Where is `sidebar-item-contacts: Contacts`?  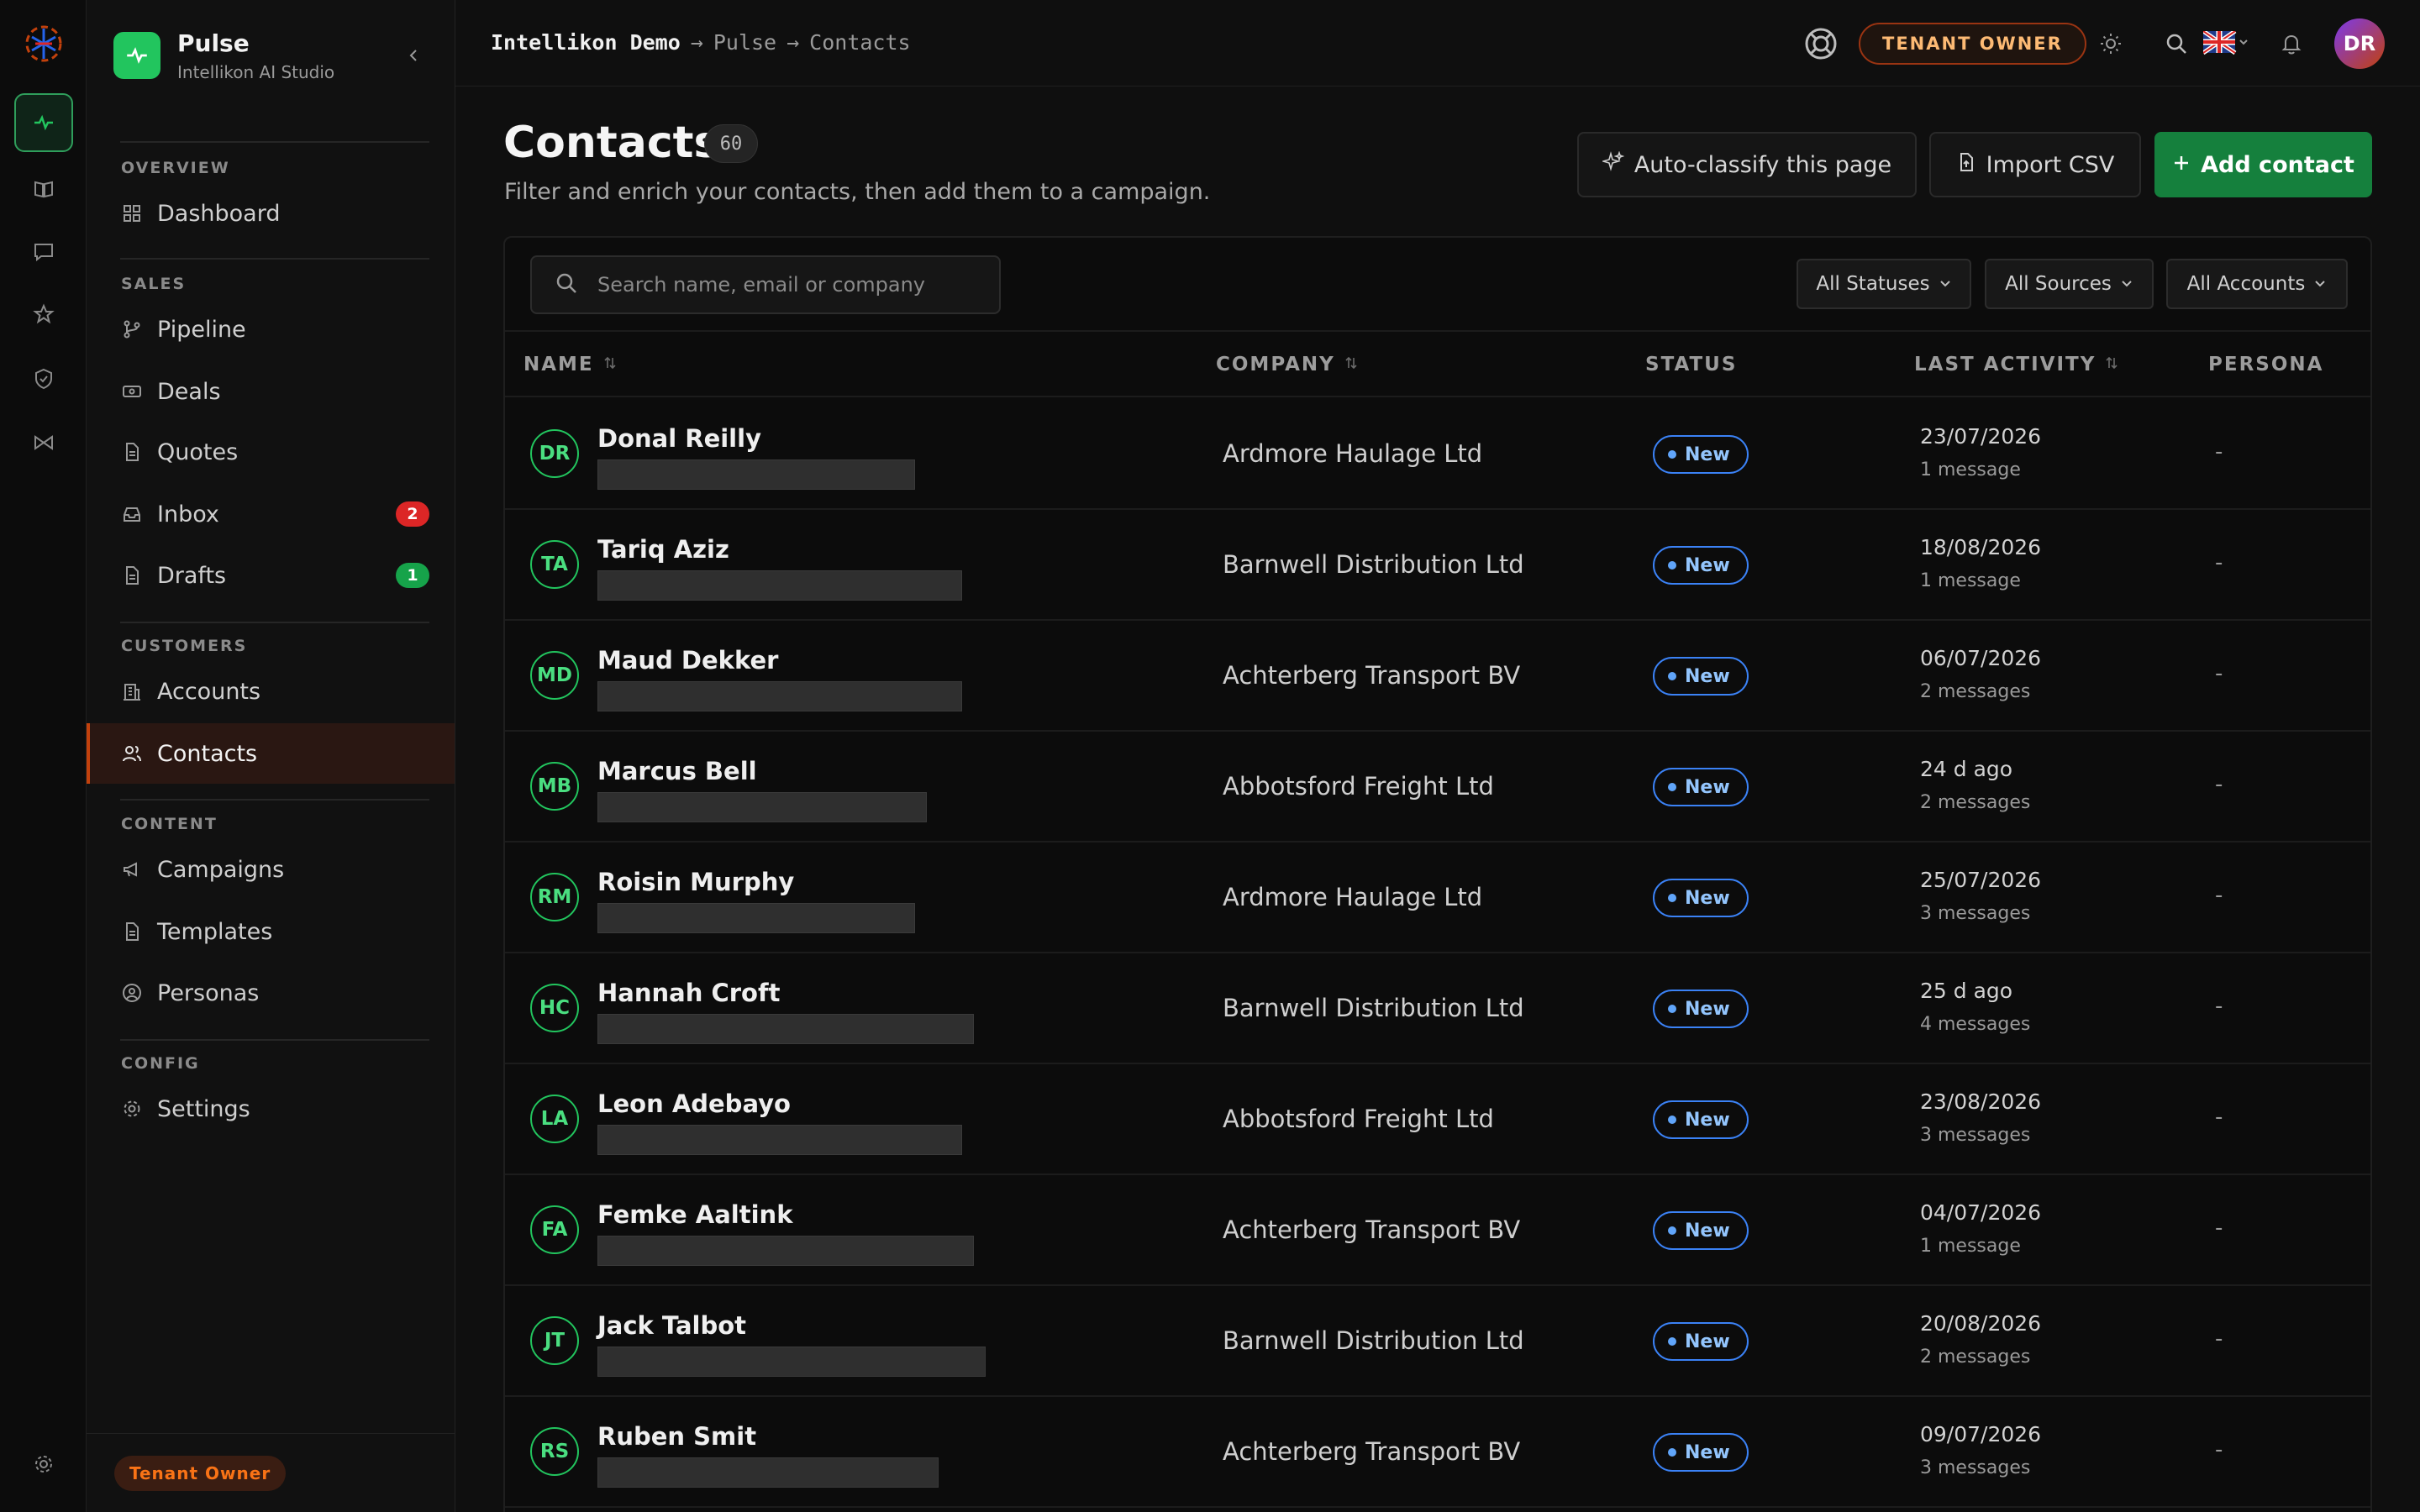
sidebar-item-contacts: Contacts is located at coordinates (271, 753).